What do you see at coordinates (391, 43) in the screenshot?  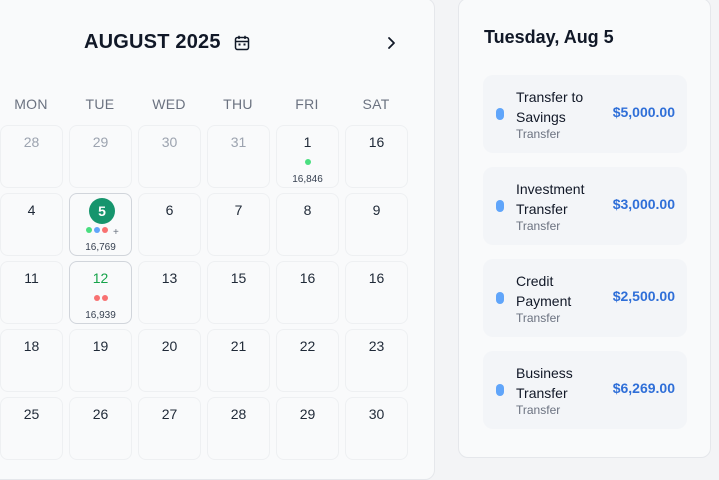 I see `next-month-button` at bounding box center [391, 43].